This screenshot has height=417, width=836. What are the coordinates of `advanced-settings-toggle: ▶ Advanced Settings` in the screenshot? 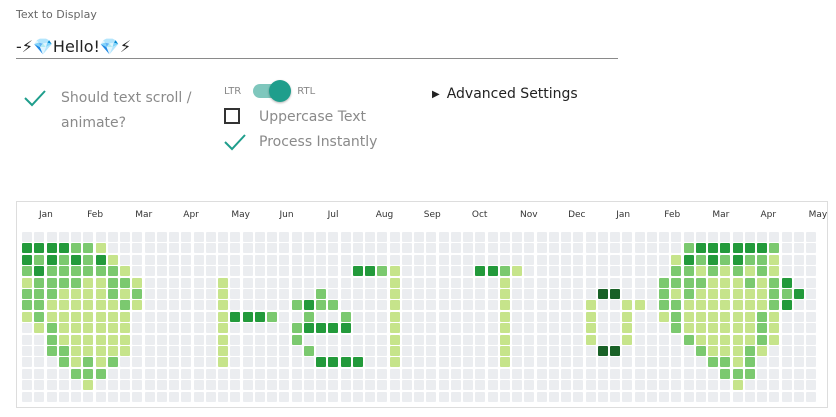 It's located at (505, 94).